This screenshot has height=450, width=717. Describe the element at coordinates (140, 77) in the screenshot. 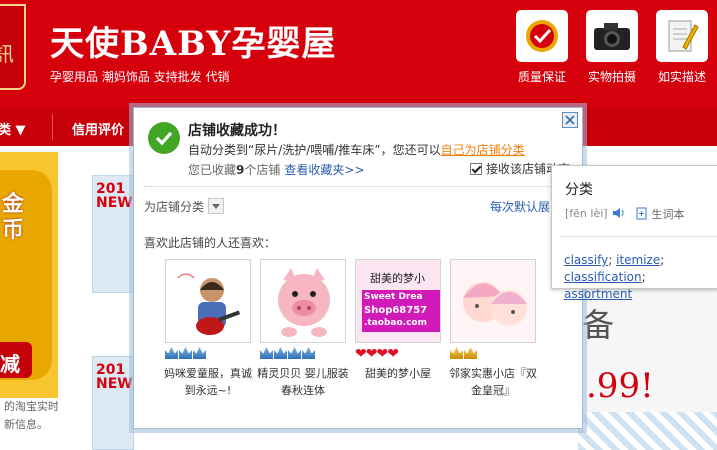

I see `shop-tagline: 孕婴用品 潮妈饰品 支持批发 代销` at that location.